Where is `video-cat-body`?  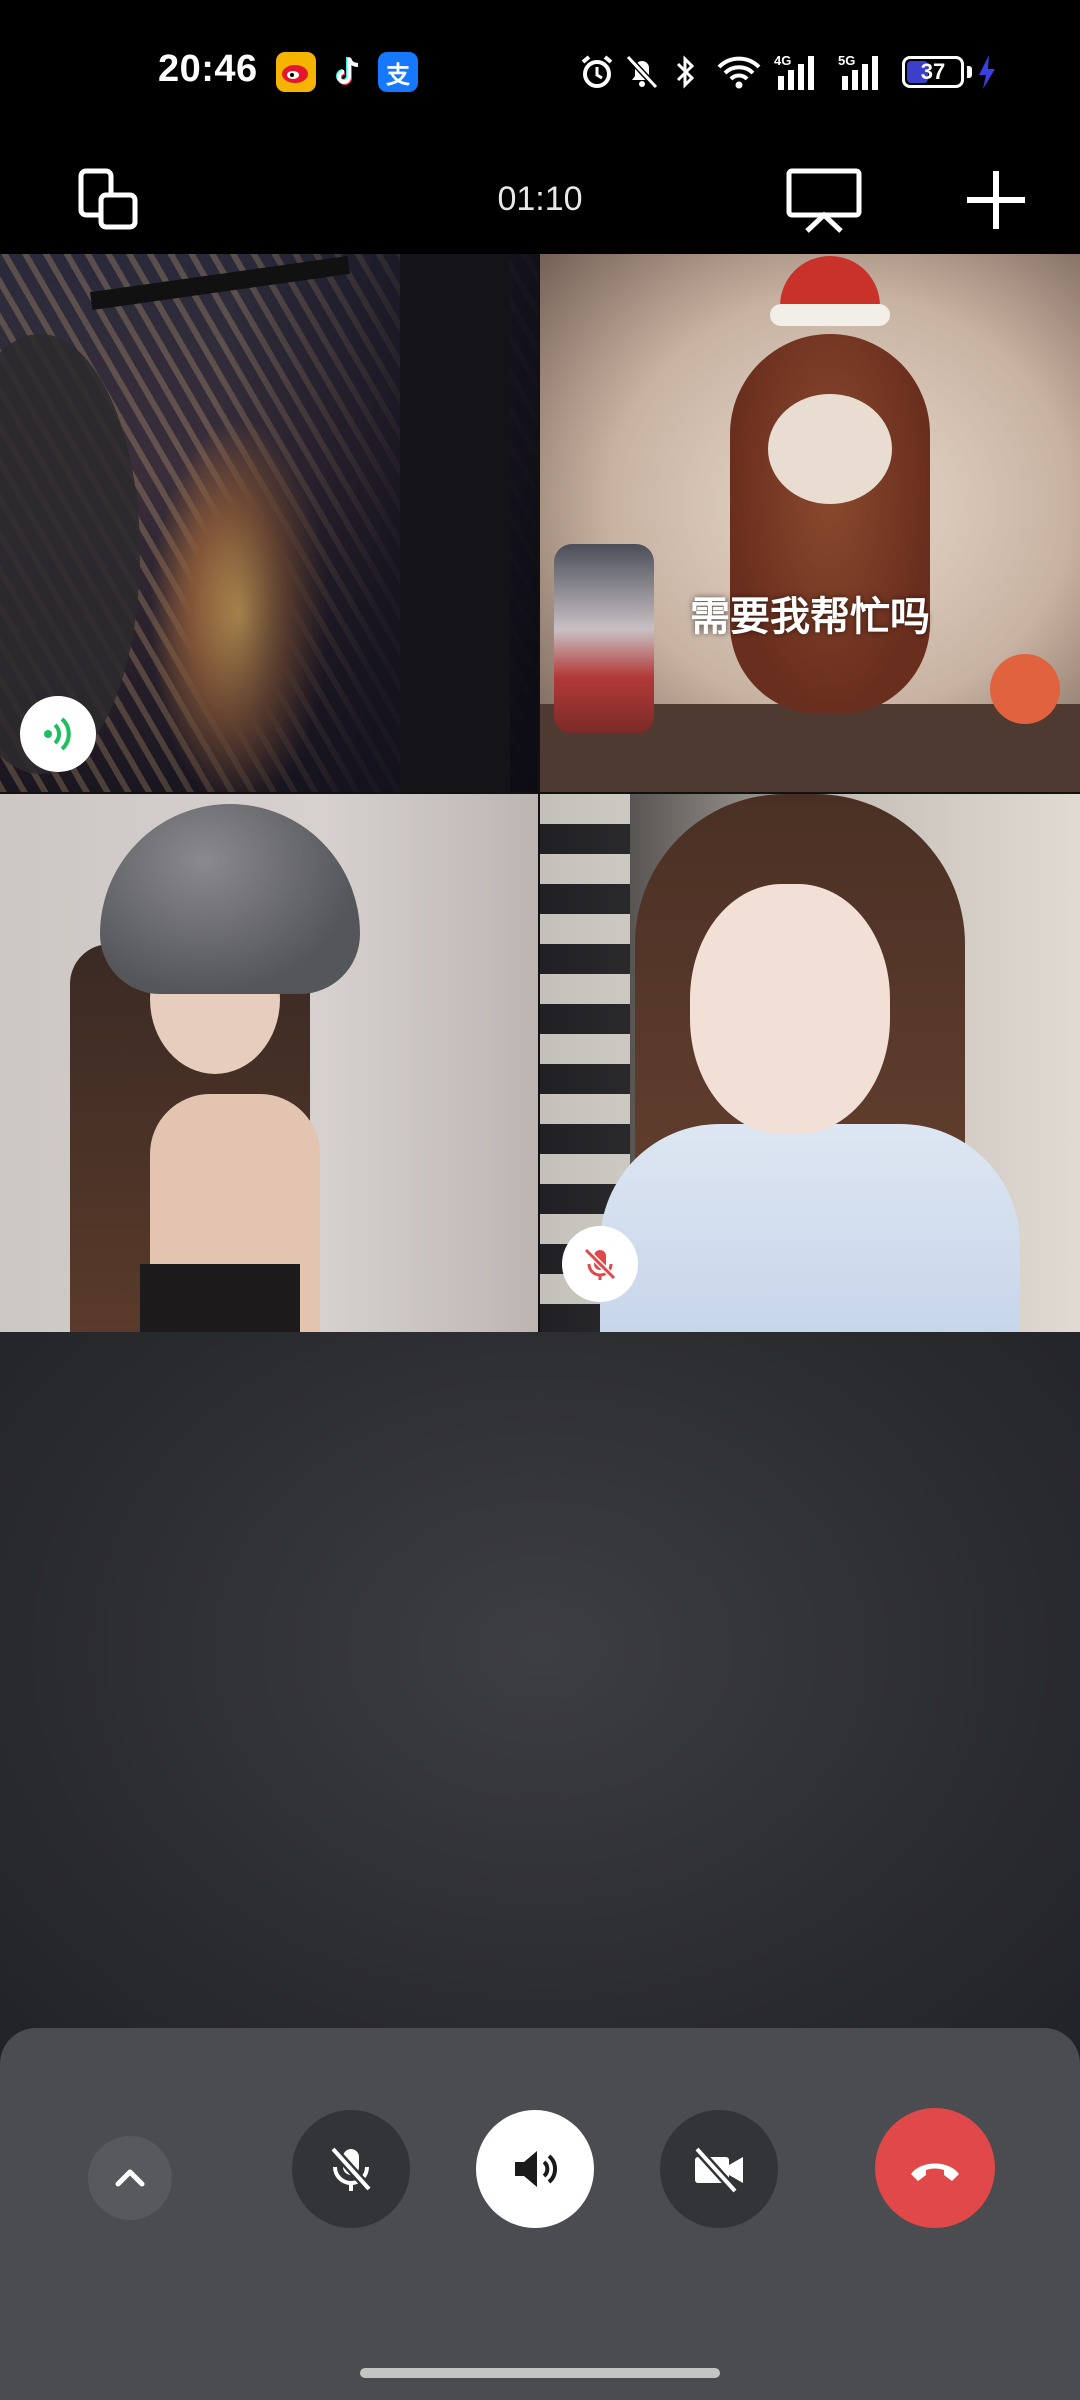
video-cat-body is located at coordinates (830, 524).